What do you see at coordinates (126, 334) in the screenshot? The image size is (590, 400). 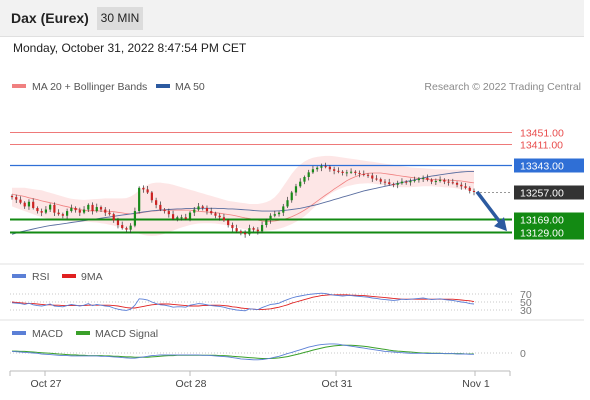 I see `macd-signal-legend-label: MACD Signal` at bounding box center [126, 334].